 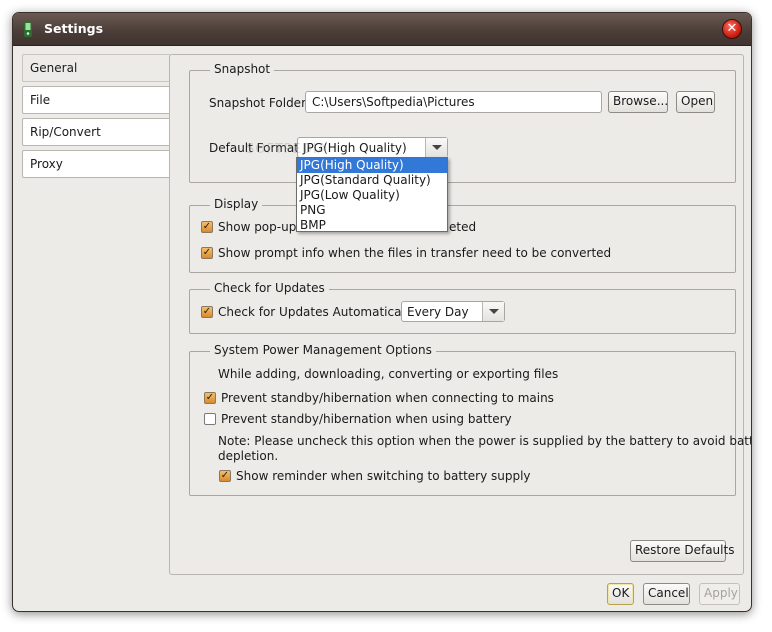 I want to click on updates-group-title: Check for Updates, so click(x=269, y=288).